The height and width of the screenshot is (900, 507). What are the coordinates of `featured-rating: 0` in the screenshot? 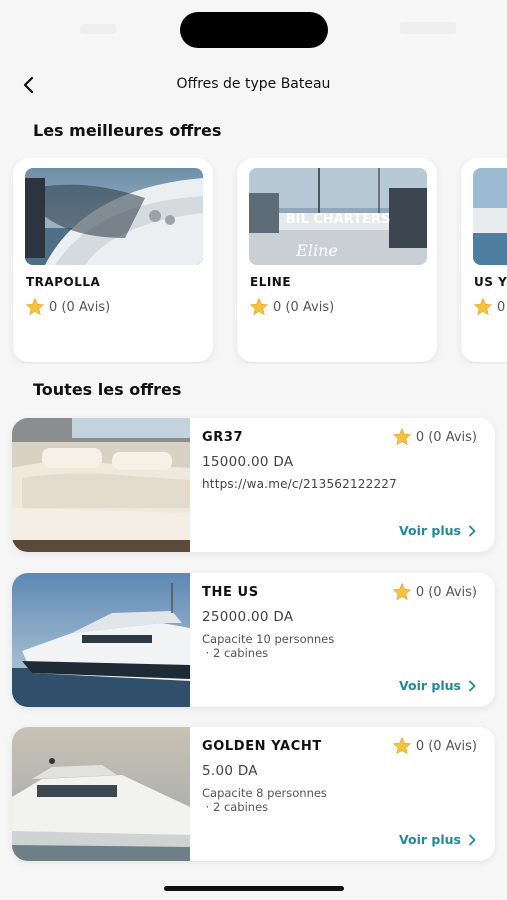 It's located at (489, 307).